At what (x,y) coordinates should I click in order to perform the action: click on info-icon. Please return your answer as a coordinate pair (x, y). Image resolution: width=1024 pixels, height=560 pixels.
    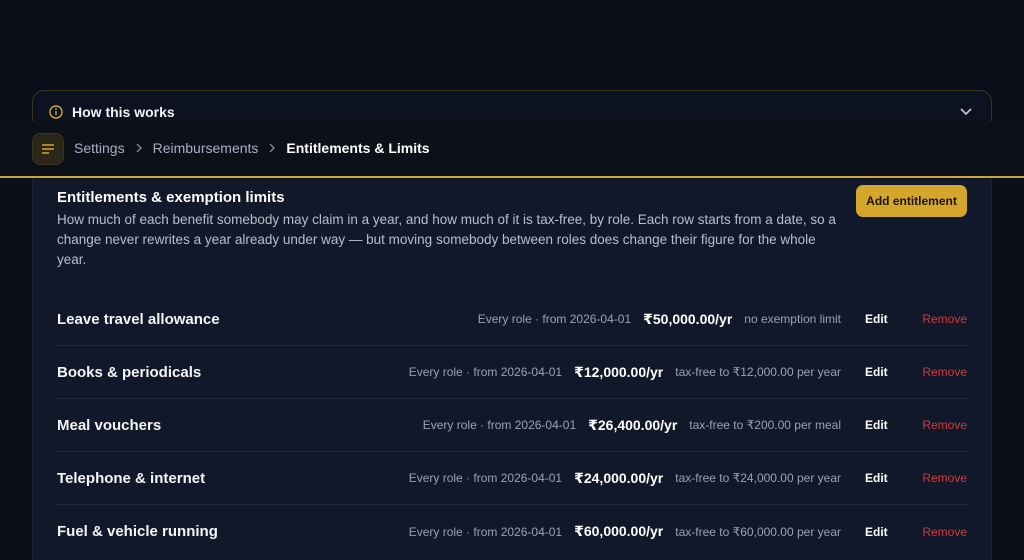
    Looking at the image, I should click on (56, 112).